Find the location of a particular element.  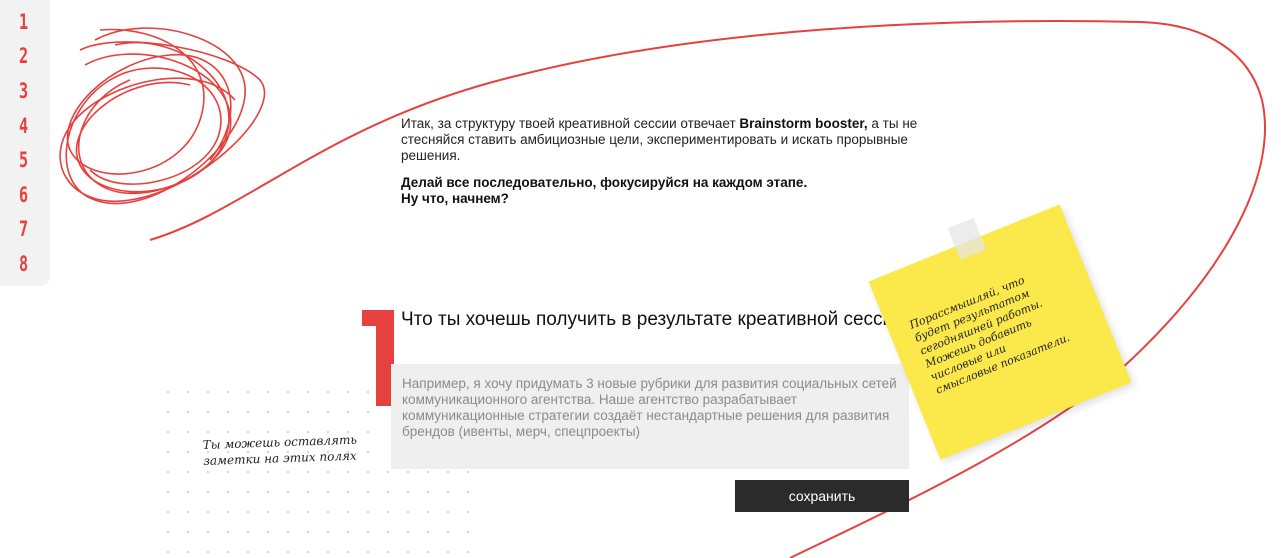

dot-grid-pattern is located at coordinates (318, 472).